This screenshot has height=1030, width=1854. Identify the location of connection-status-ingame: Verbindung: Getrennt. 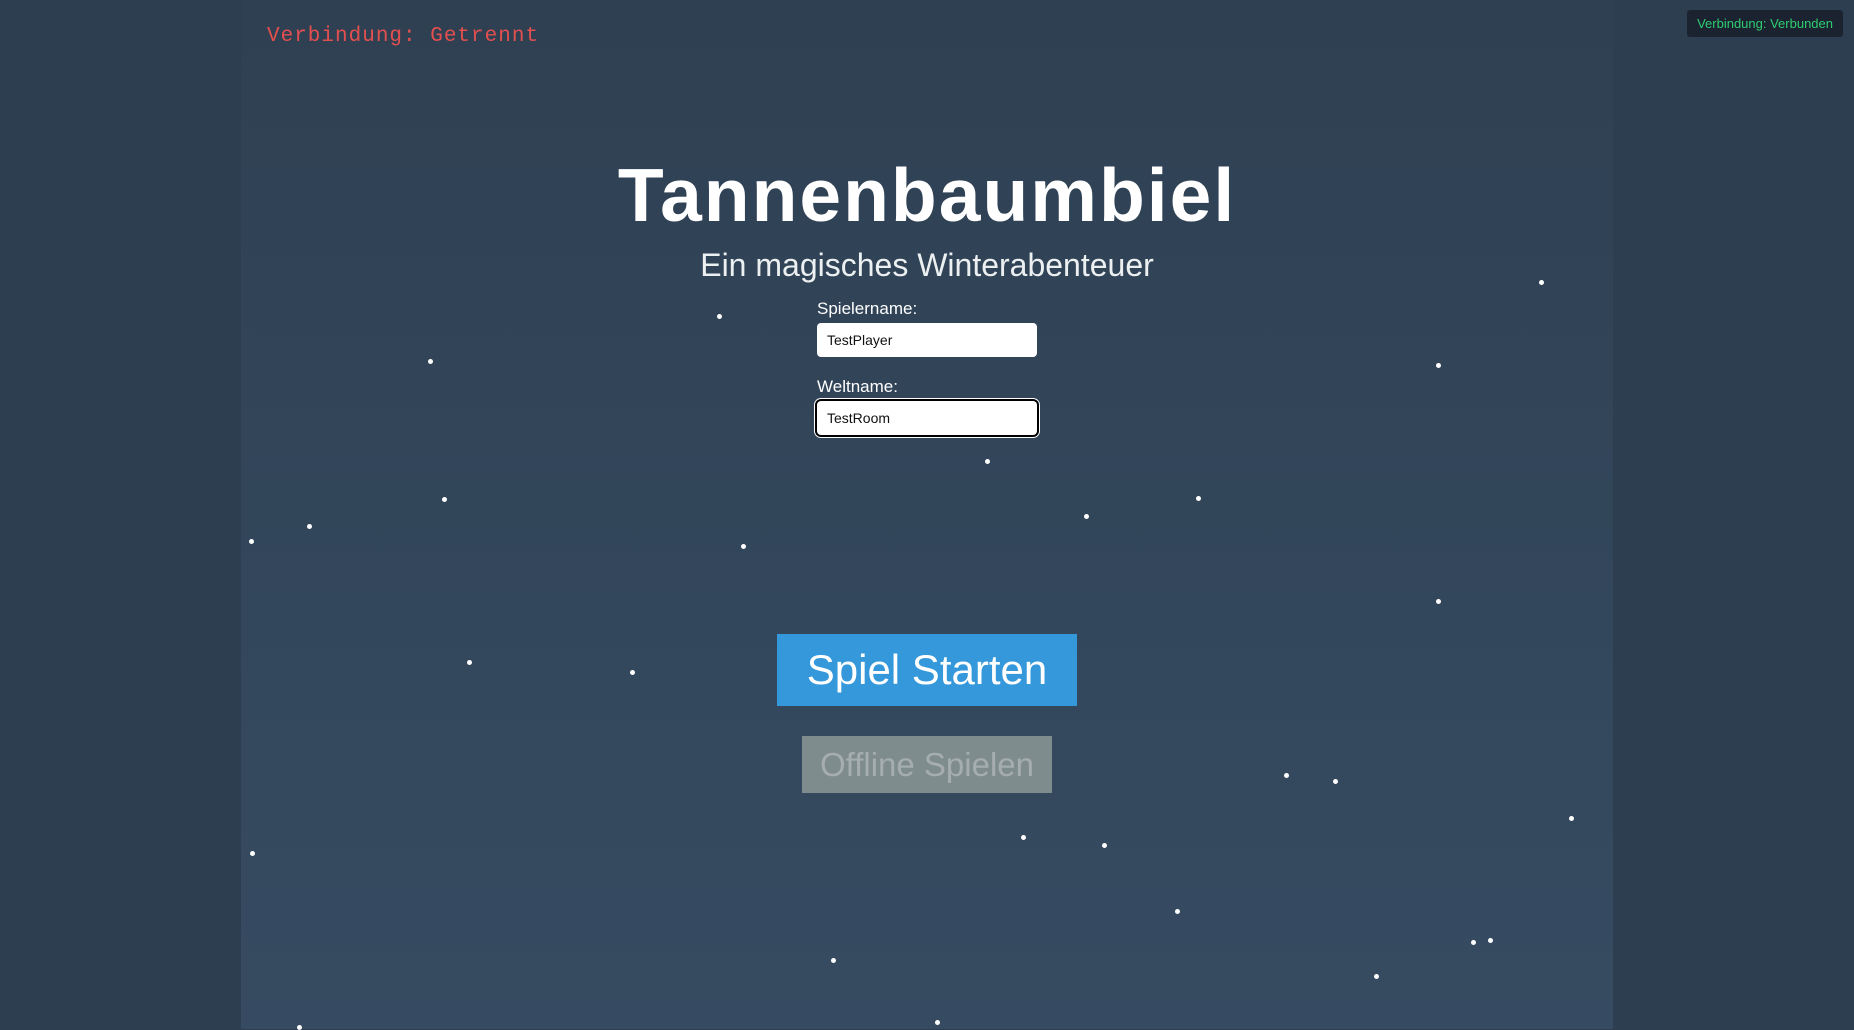
(403, 36).